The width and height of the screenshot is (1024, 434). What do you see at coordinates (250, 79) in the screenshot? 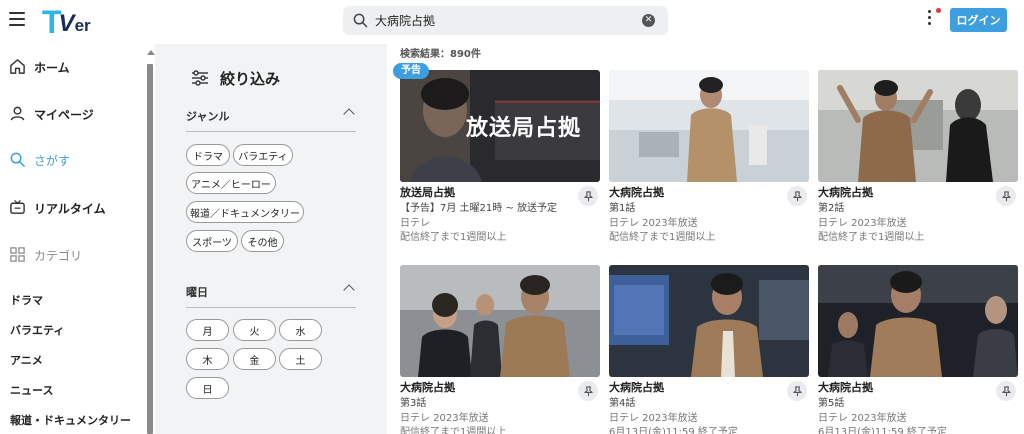
I see `filter-title: 絞り込み` at bounding box center [250, 79].